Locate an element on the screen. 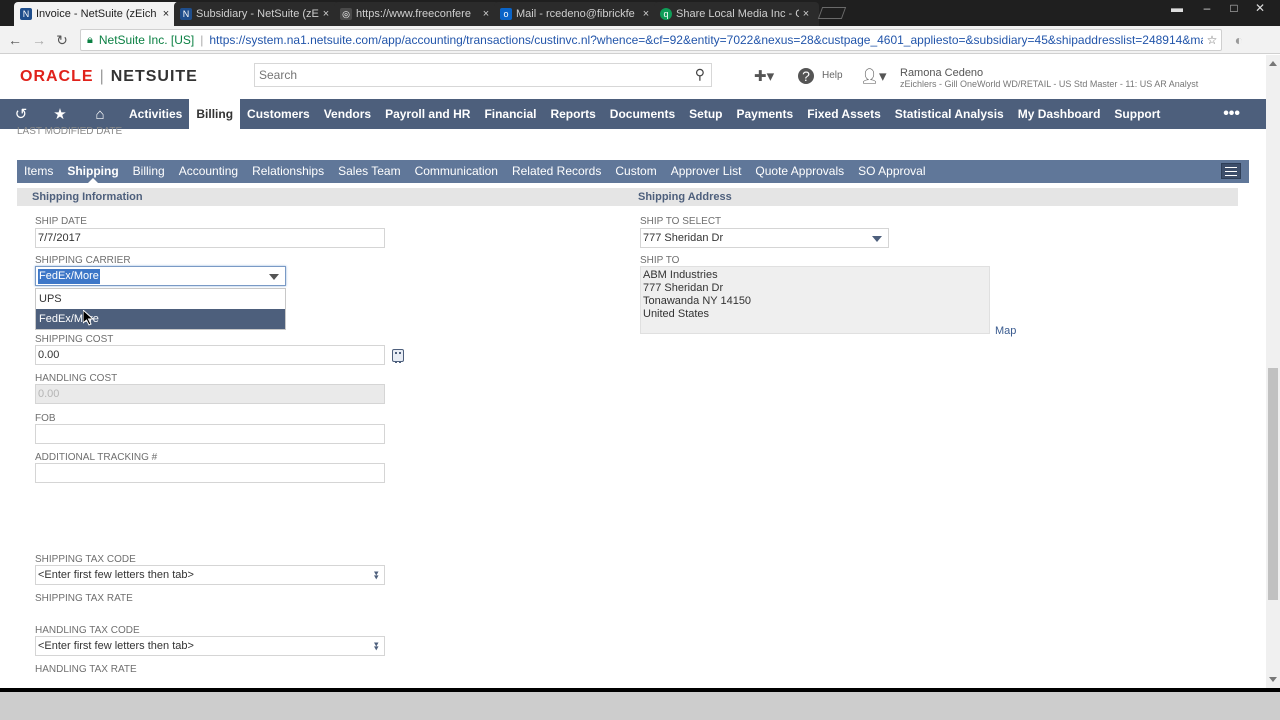  minimize-icon: – is located at coordinates (1207, 9).